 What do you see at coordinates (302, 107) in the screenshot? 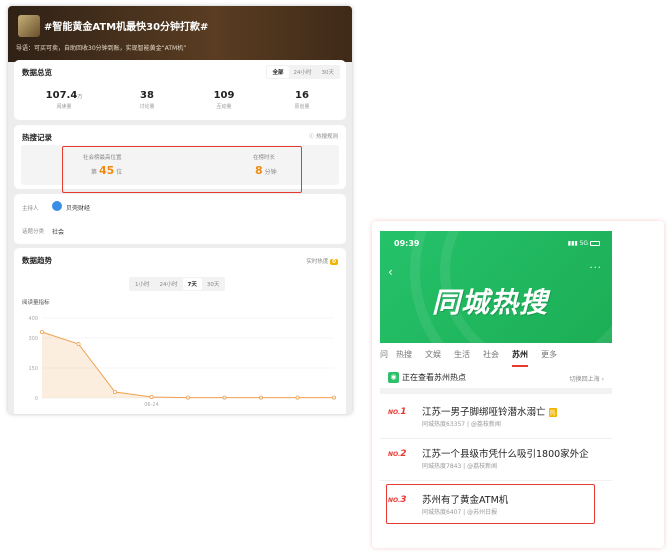
I see `stat-label: 原创量` at bounding box center [302, 107].